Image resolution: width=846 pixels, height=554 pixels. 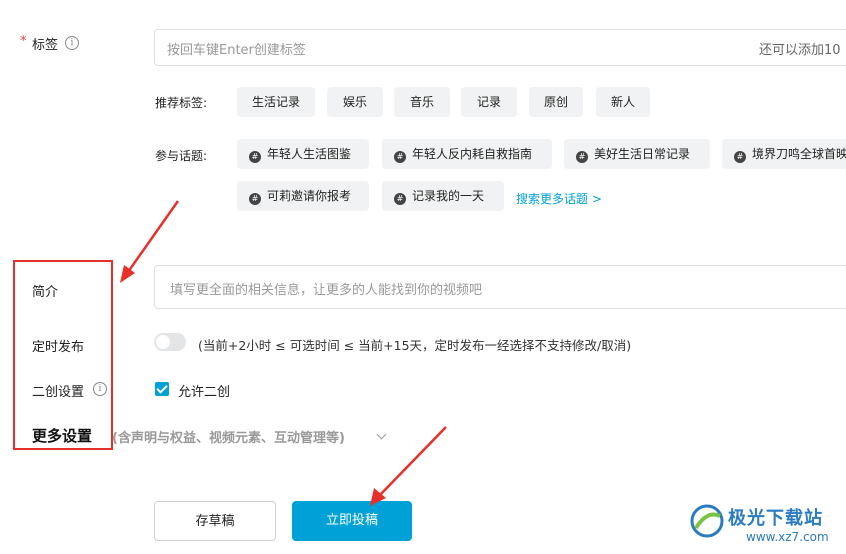 What do you see at coordinates (127, 274) in the screenshot?
I see `arrow-head-icon` at bounding box center [127, 274].